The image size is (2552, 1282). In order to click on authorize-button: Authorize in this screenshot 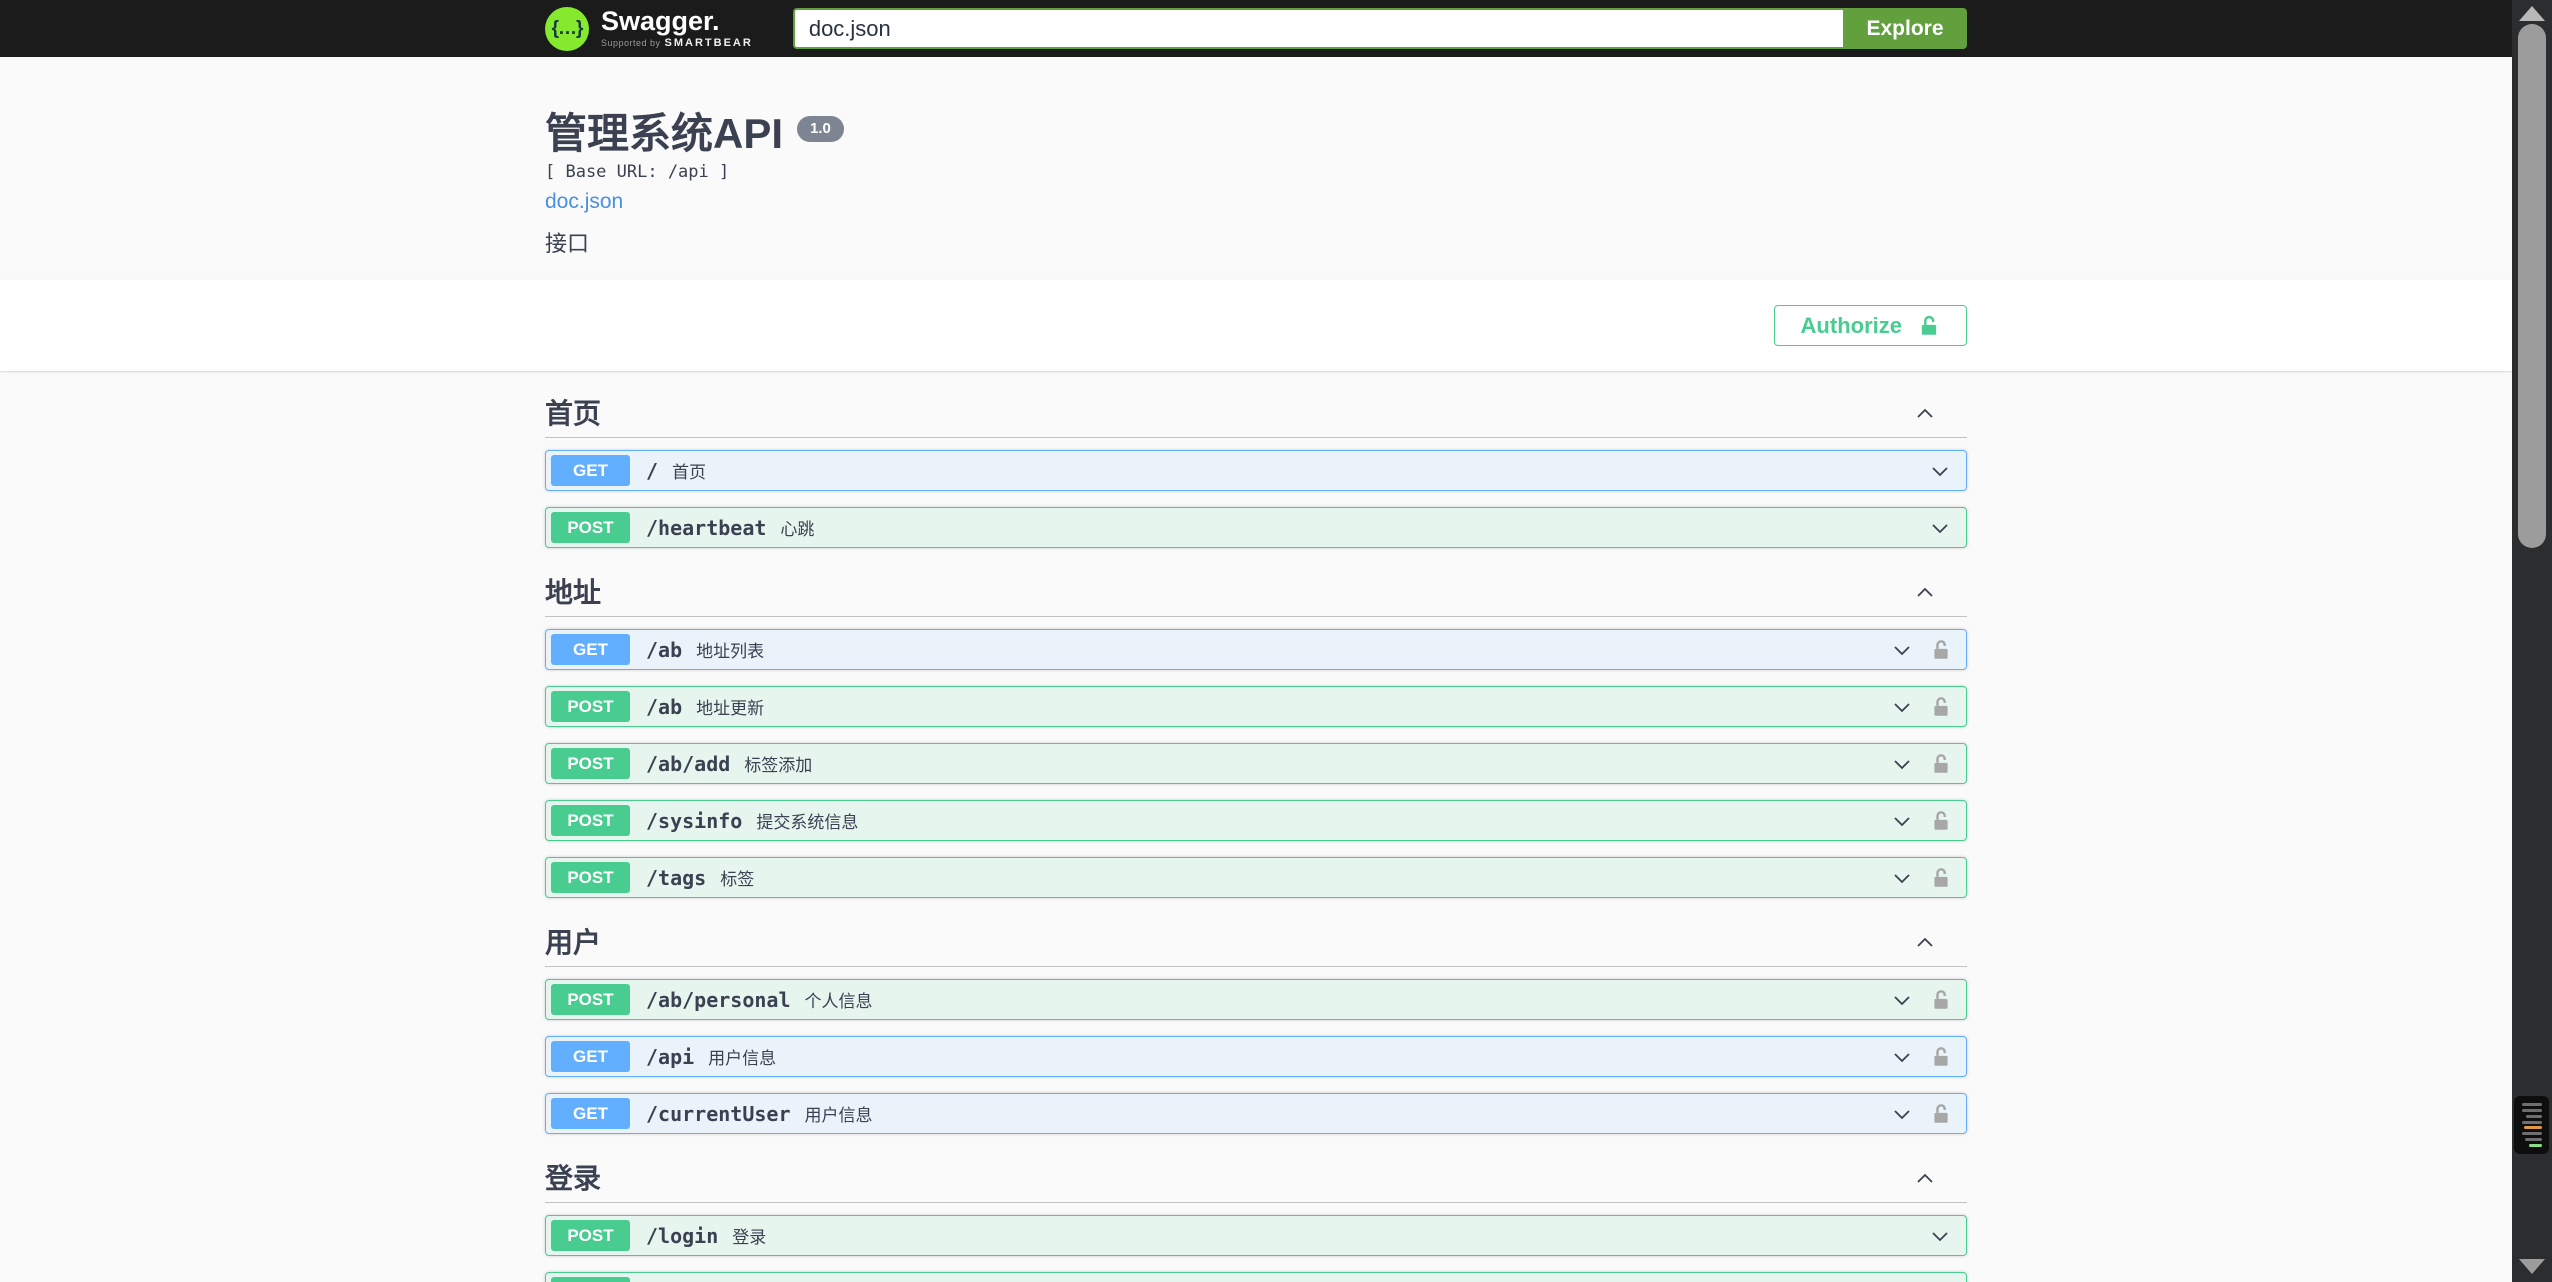, I will do `click(1870, 325)`.